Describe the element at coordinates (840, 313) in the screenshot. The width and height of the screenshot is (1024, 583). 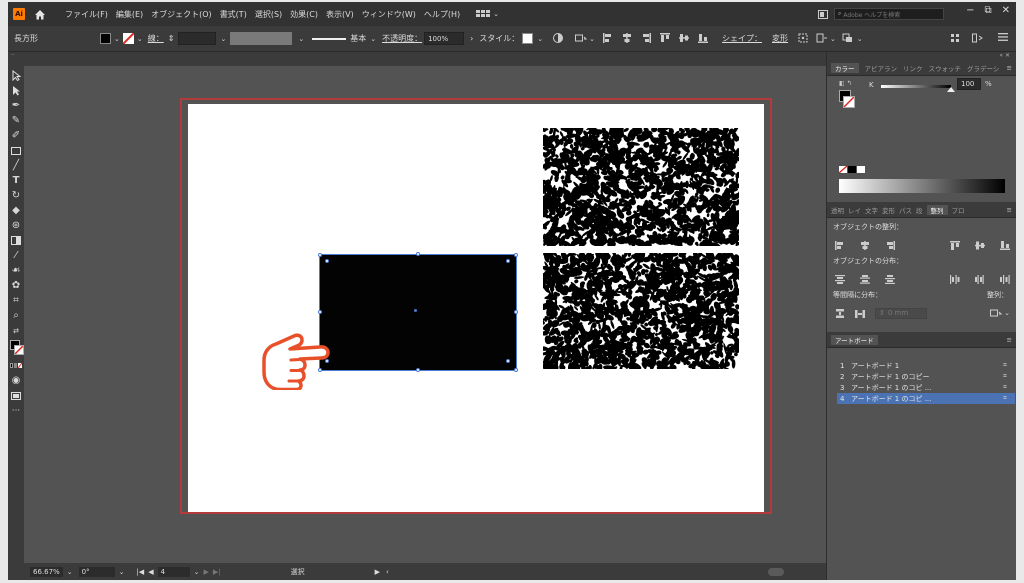
I see `vertical-distribute-space-icon` at that location.